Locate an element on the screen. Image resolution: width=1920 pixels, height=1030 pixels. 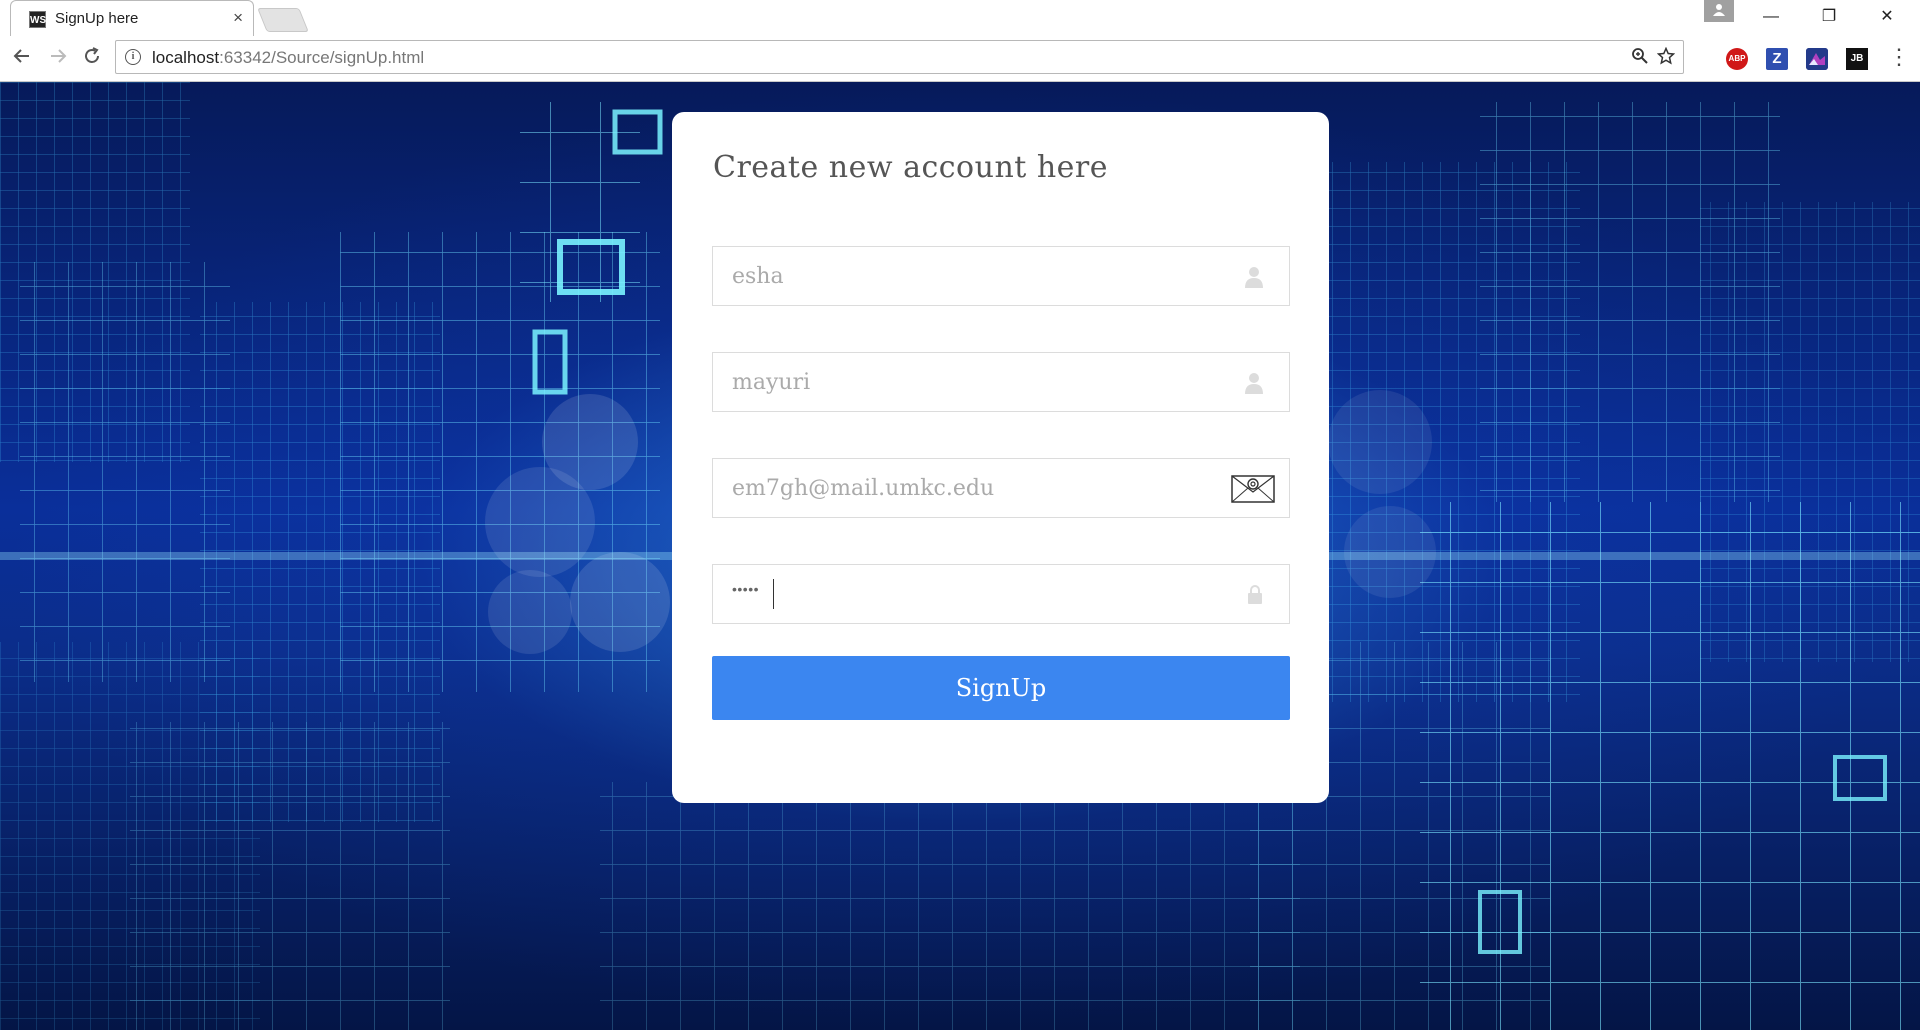
bookmark-star-icon is located at coordinates (1666, 58).